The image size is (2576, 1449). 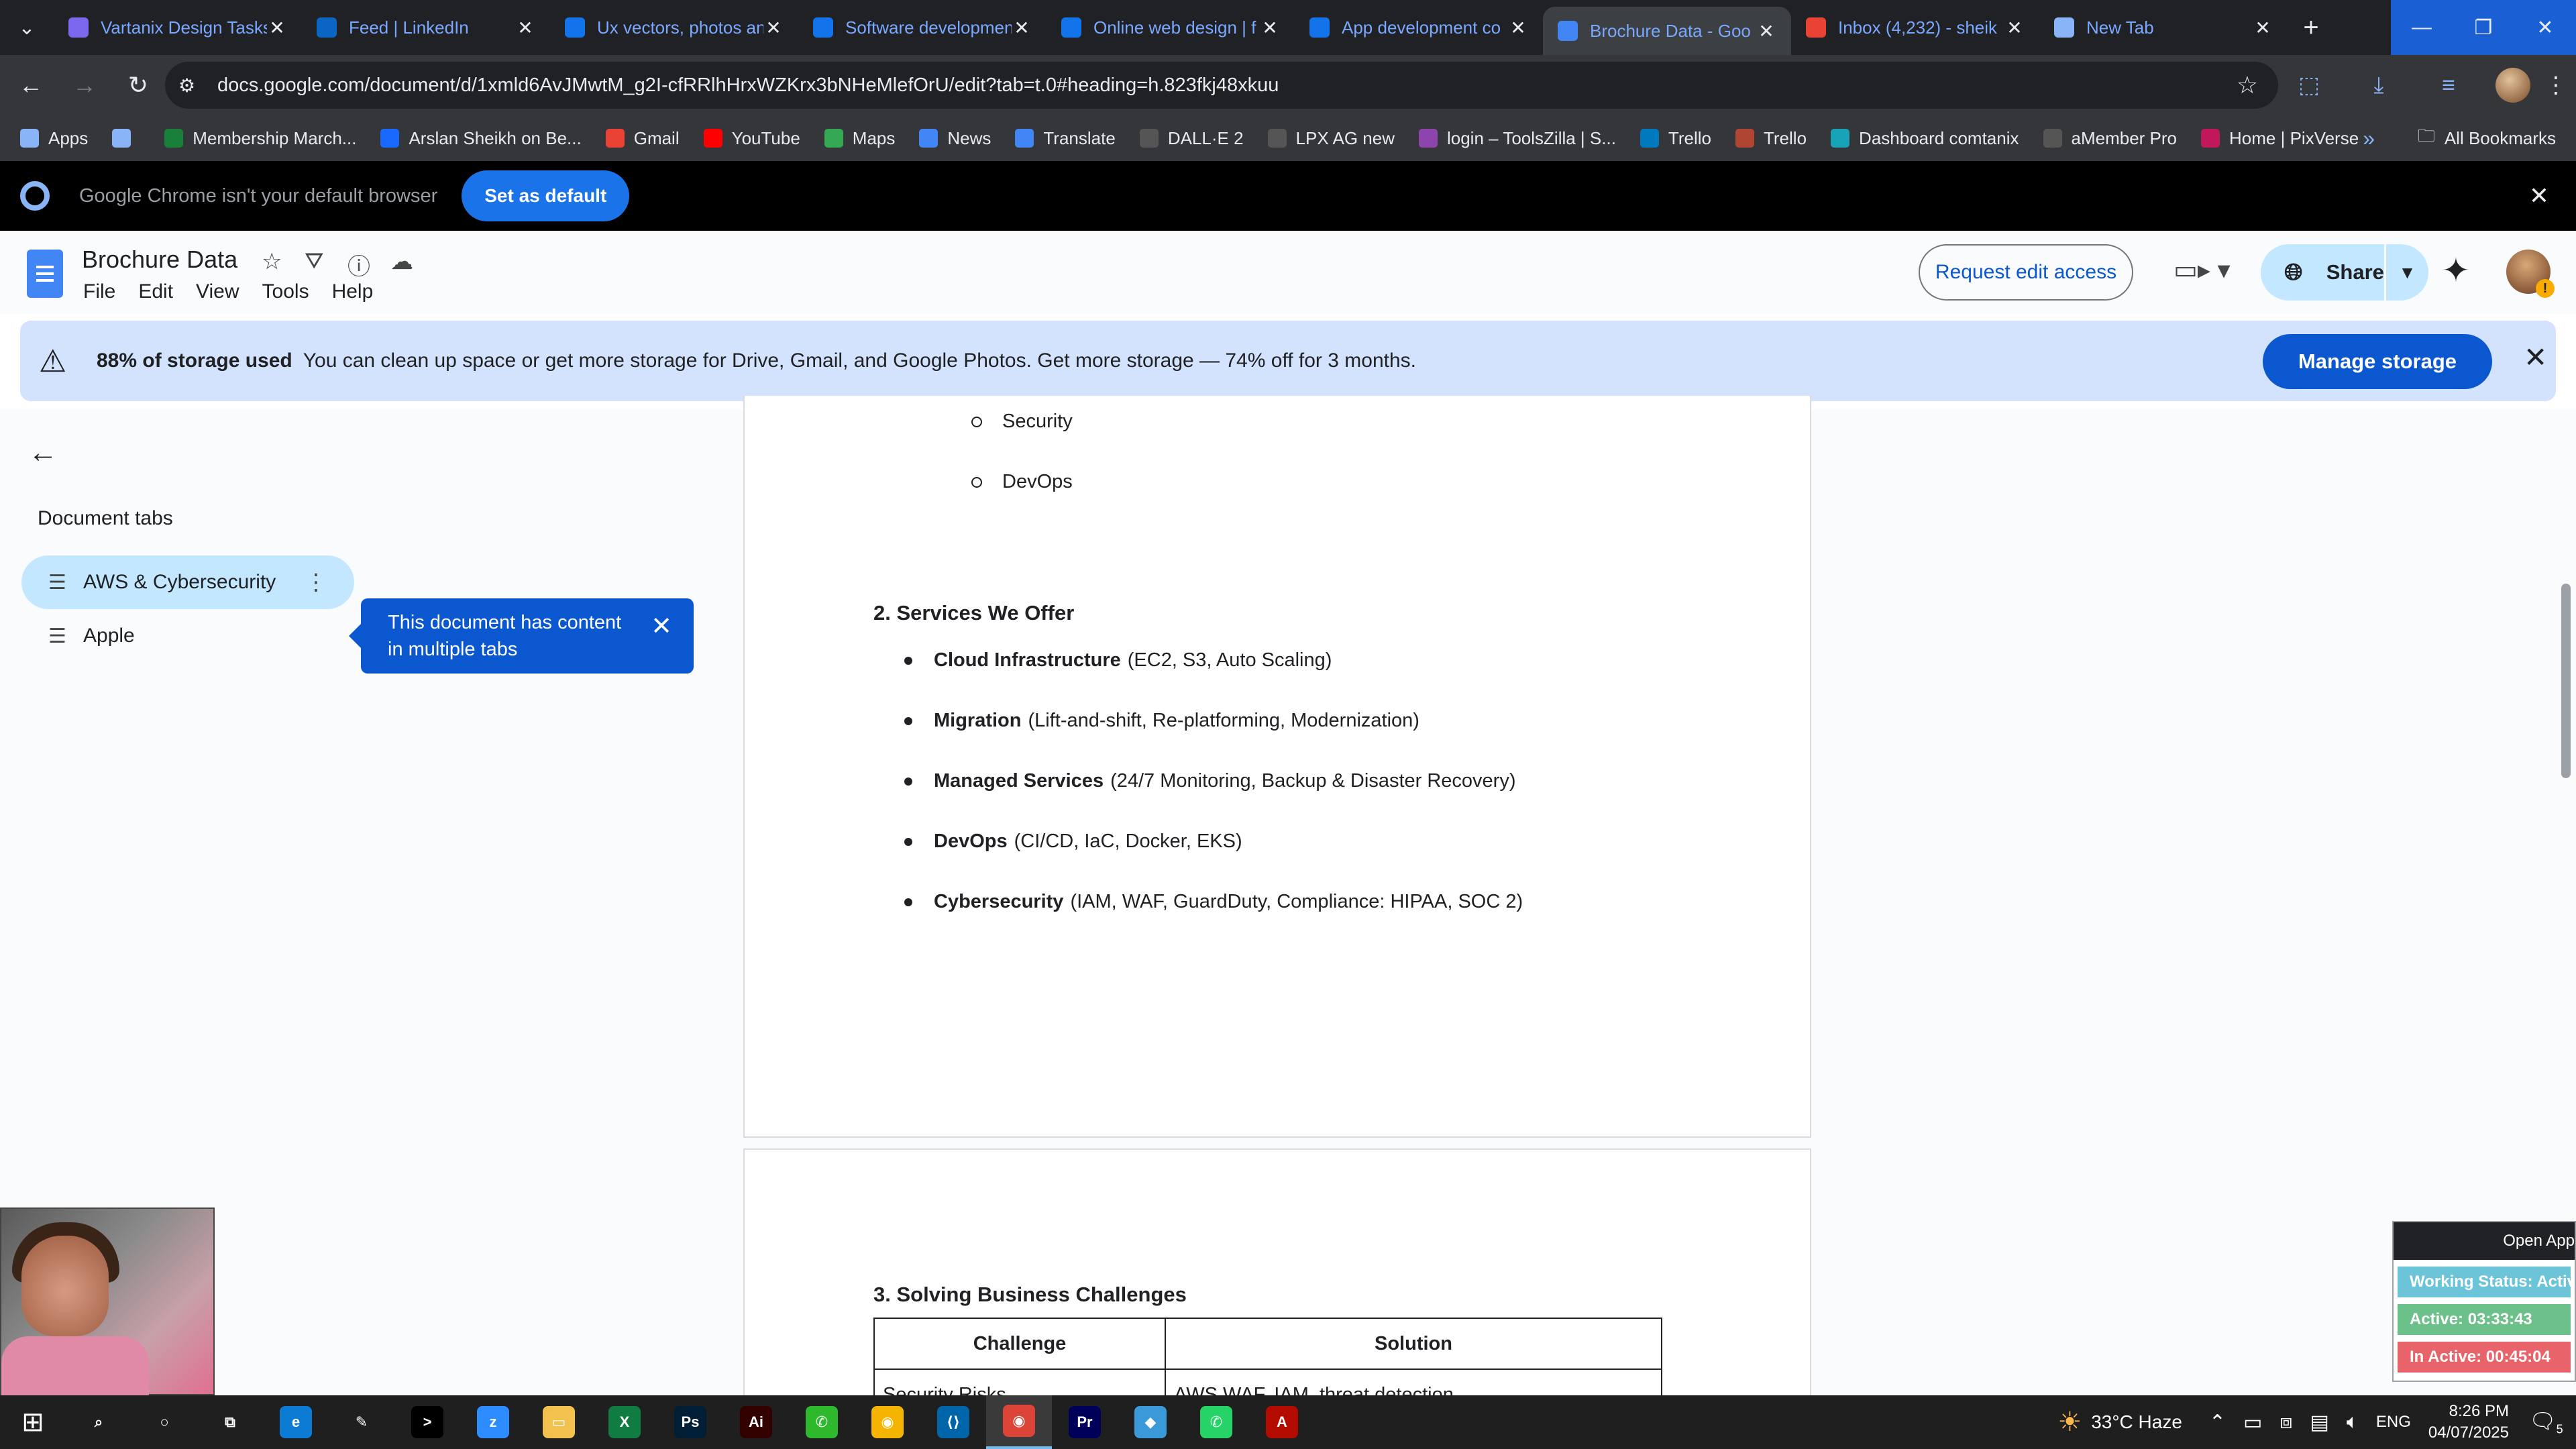 What do you see at coordinates (2309, 85) in the screenshot?
I see `extensions-icon: ⬚` at bounding box center [2309, 85].